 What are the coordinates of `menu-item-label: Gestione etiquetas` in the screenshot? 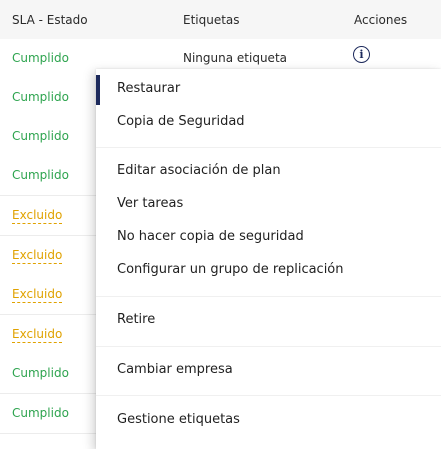 It's located at (178, 419).